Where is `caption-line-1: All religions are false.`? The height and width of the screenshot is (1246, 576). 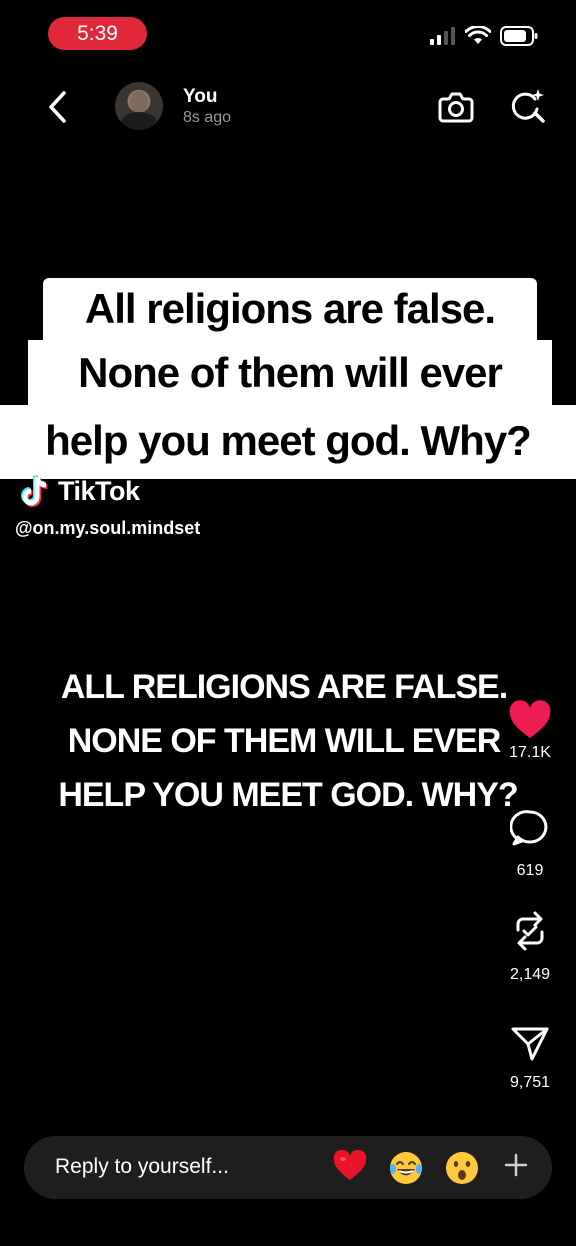 caption-line-1: All religions are false. is located at coordinates (290, 309).